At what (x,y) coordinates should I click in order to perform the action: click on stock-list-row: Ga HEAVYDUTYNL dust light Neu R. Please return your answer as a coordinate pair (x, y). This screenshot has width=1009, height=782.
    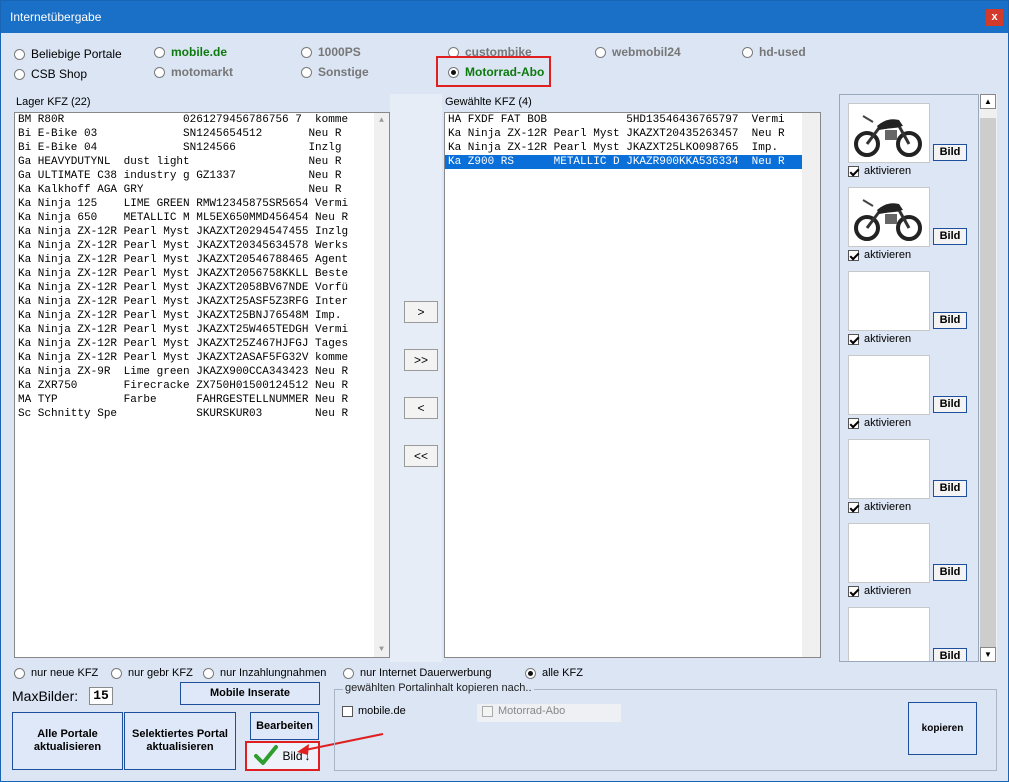
    Looking at the image, I should click on (202, 162).